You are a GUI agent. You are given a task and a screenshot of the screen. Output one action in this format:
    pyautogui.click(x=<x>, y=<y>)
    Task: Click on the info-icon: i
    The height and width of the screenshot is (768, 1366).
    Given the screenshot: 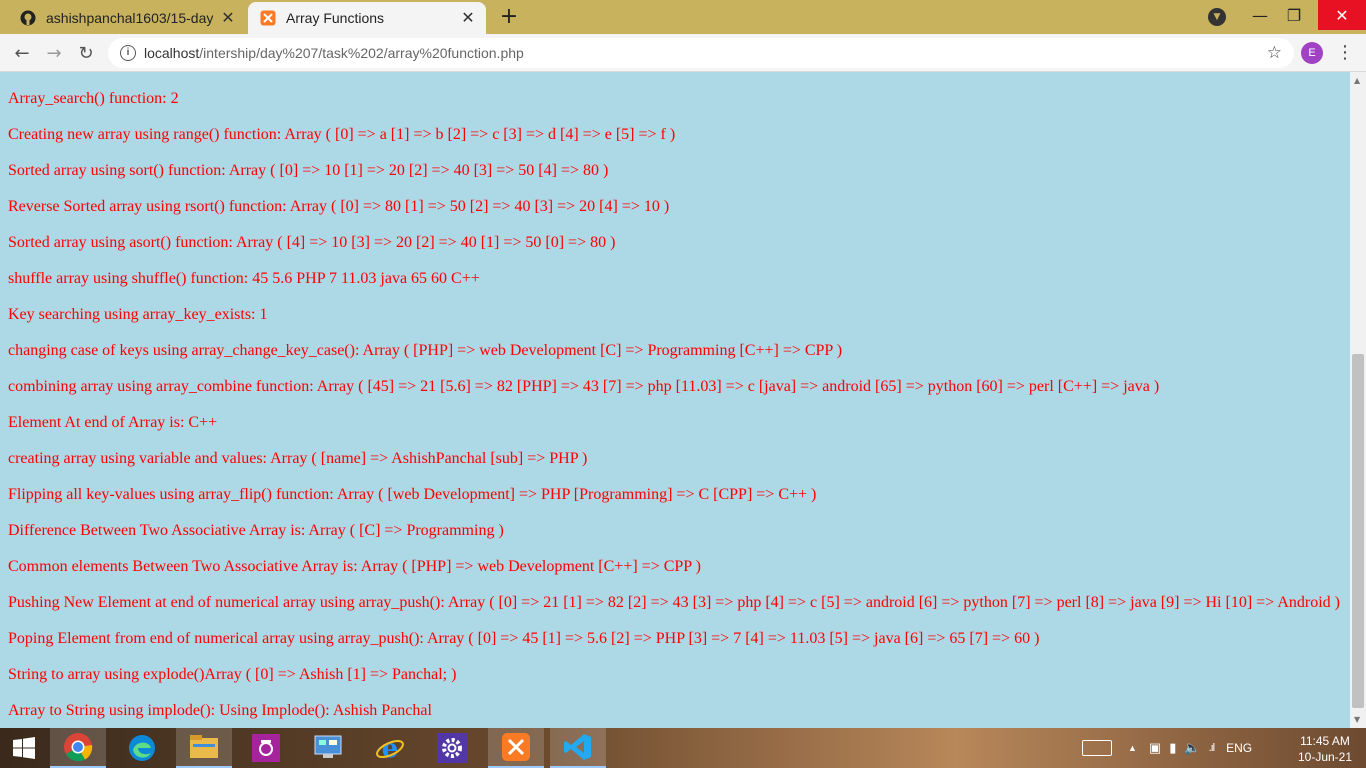 What is the action you would take?
    pyautogui.click(x=128, y=53)
    